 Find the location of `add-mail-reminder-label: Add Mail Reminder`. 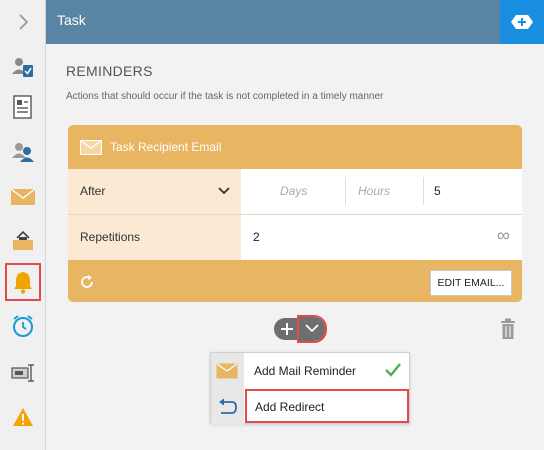

add-mail-reminder-label: Add Mail Reminder is located at coordinates (305, 371).